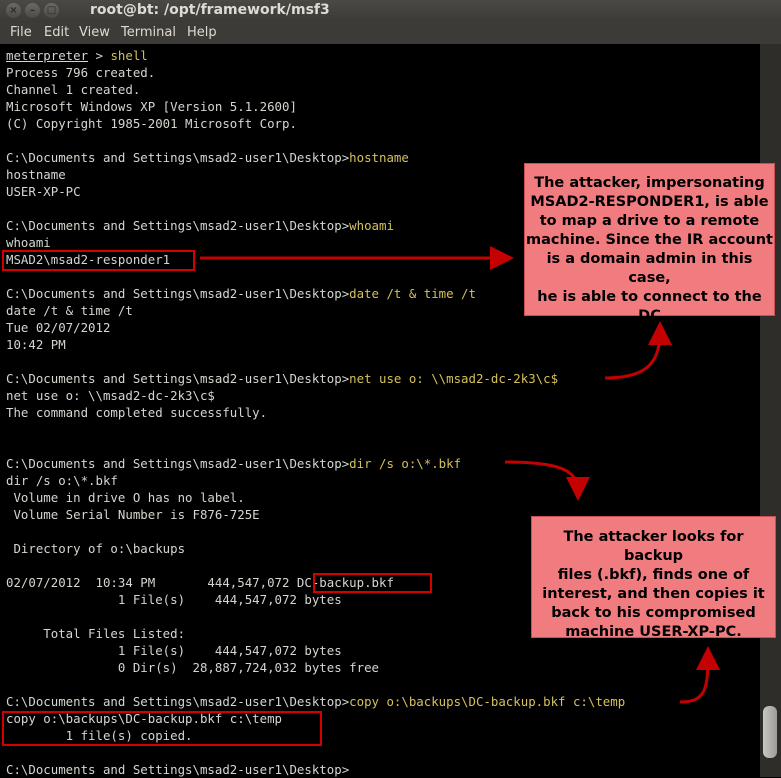  I want to click on arrow-from-callout1, so click(638, 350).